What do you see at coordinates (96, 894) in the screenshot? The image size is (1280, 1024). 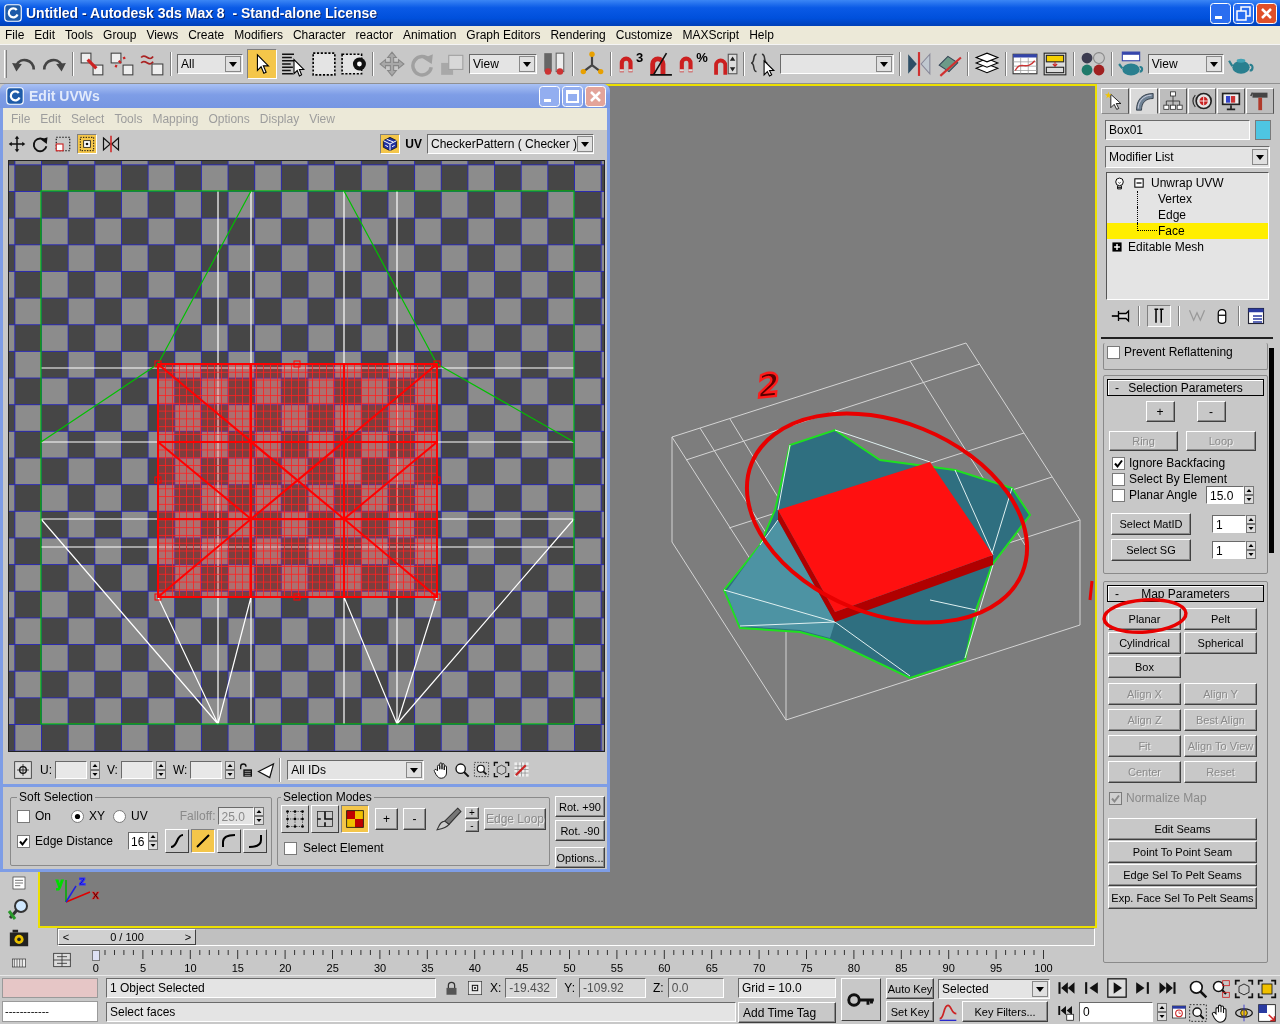 I see `axis-label: x` at bounding box center [96, 894].